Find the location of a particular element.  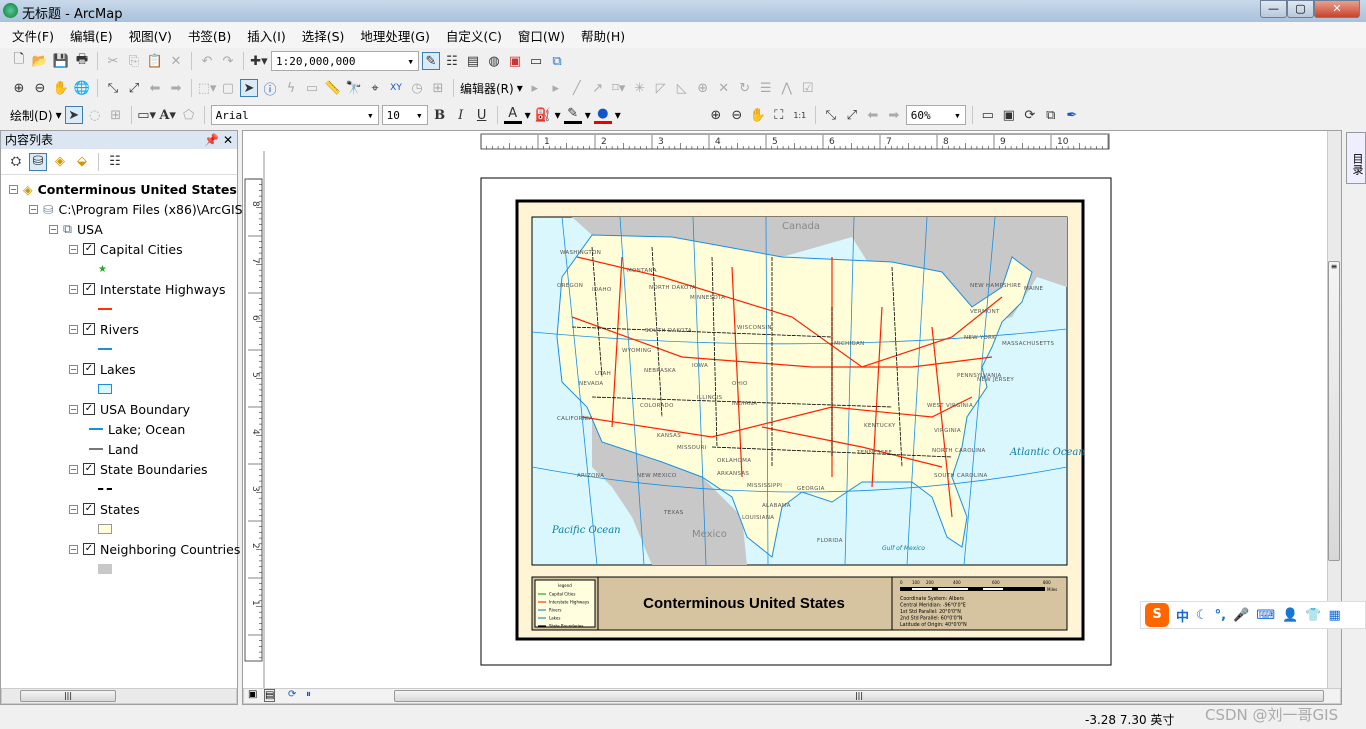

edit-tool-icon: ▸ is located at coordinates (535, 88).